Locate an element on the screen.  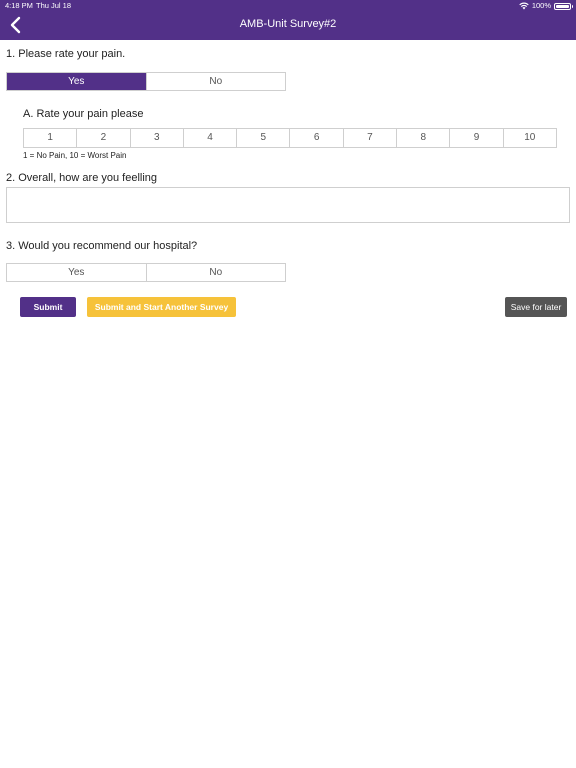
question-3-label: 3. Would you recommend our hospital? is located at coordinates (102, 246).